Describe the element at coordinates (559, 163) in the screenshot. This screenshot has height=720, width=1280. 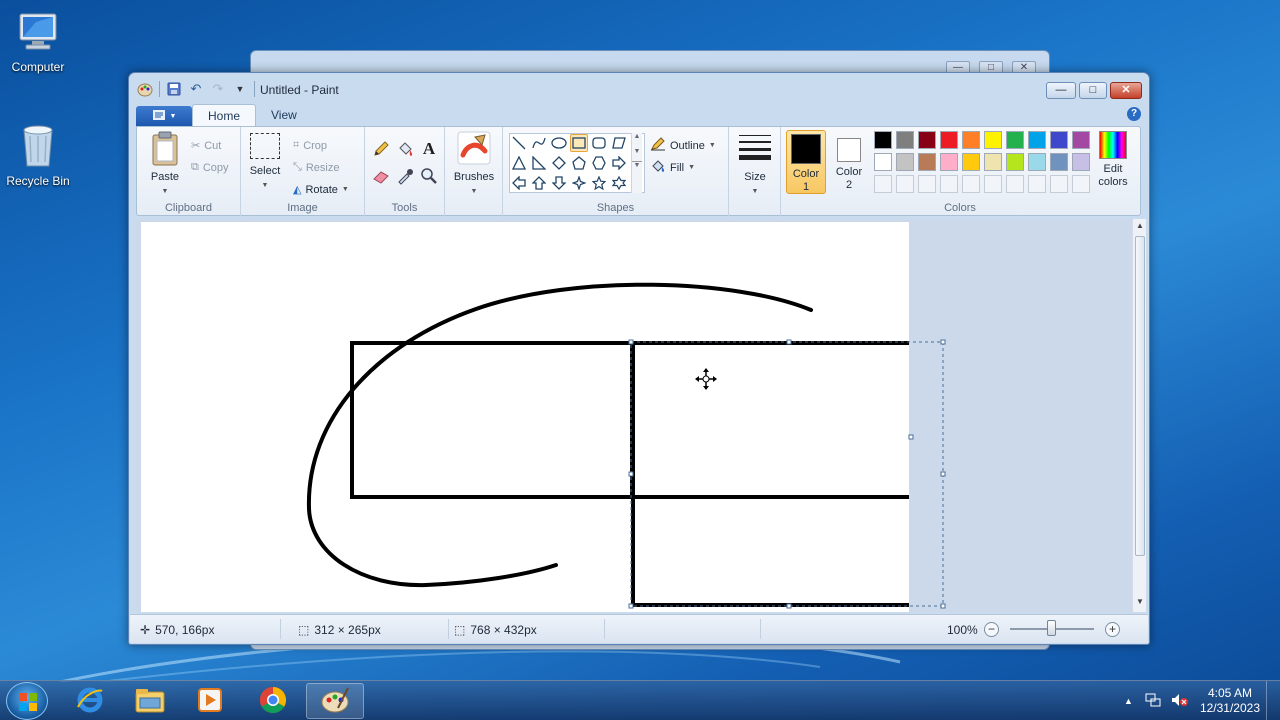
I see `diamond-shape-icon` at that location.